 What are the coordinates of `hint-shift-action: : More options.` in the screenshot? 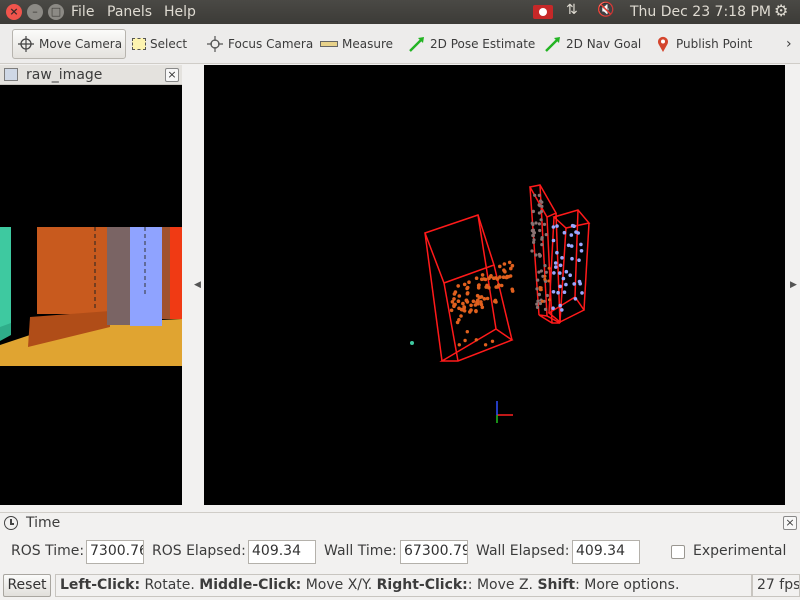 It's located at (627, 585).